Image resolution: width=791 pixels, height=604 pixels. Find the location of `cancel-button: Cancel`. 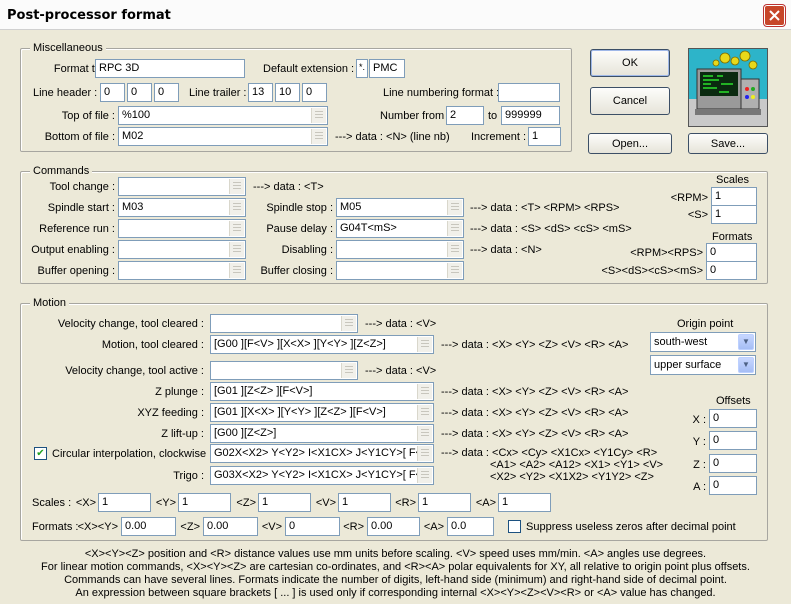

cancel-button: Cancel is located at coordinates (630, 101).